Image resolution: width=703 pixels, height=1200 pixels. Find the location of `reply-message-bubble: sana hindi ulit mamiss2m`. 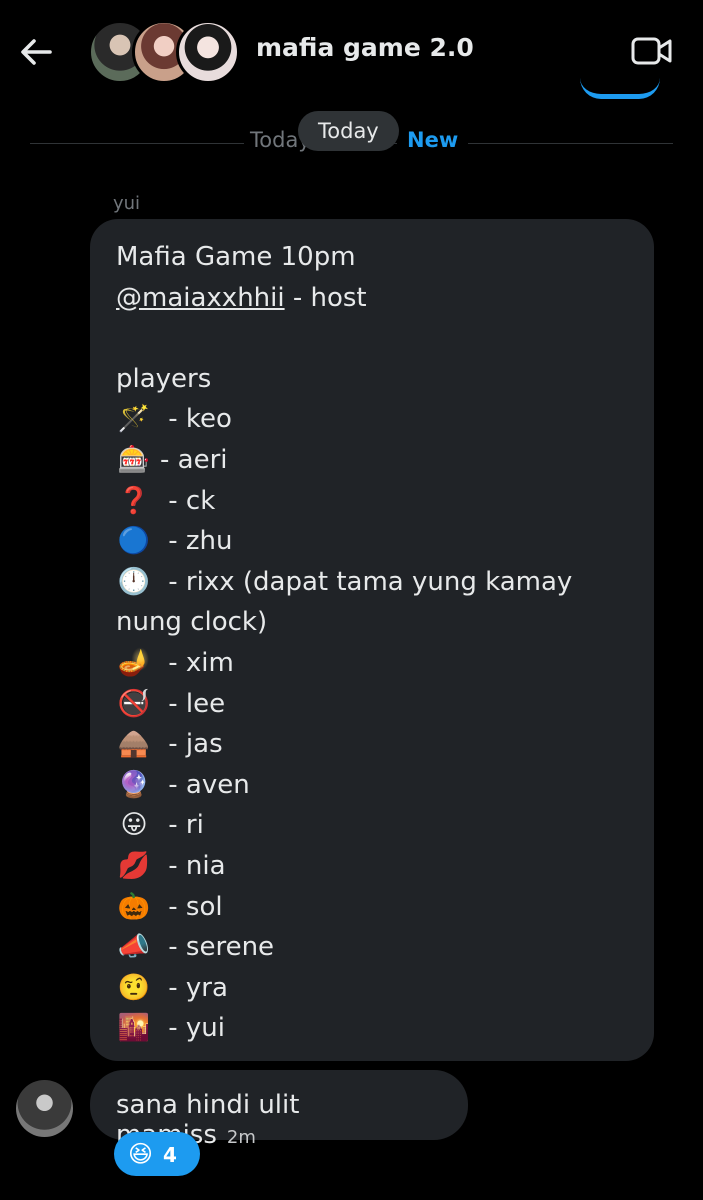

reply-message-bubble: sana hindi ulit mamiss2m is located at coordinates (279, 1110).